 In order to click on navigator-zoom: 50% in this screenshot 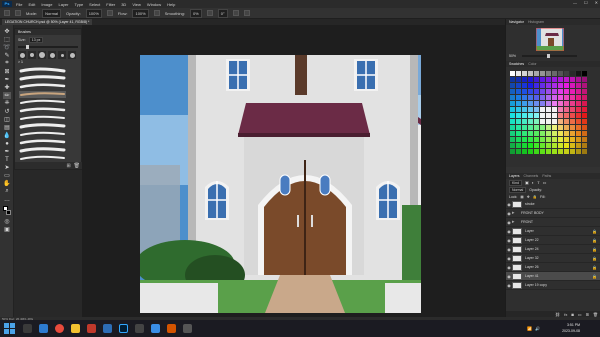, I will do `click(512, 56)`.